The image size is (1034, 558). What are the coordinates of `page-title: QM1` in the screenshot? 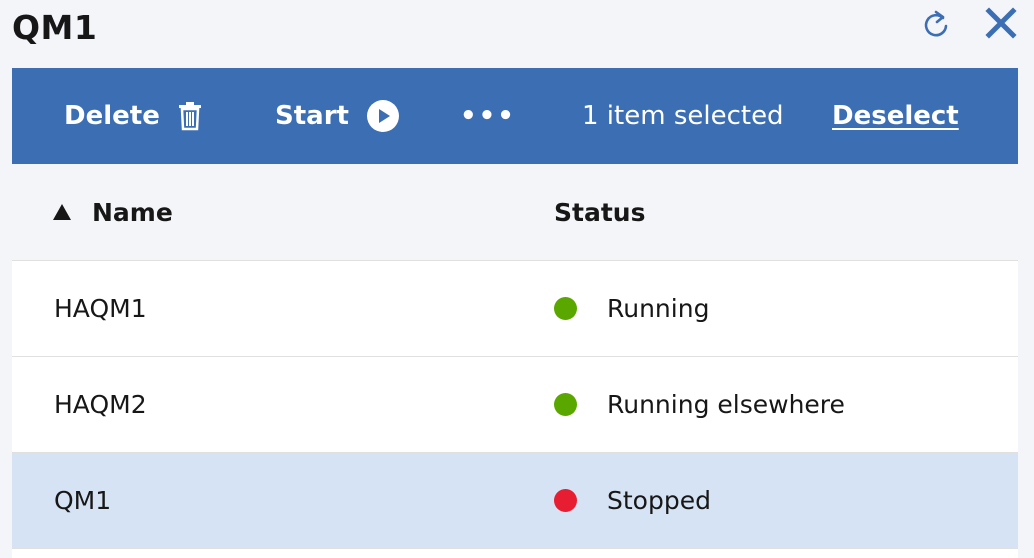 It's located at (55, 27).